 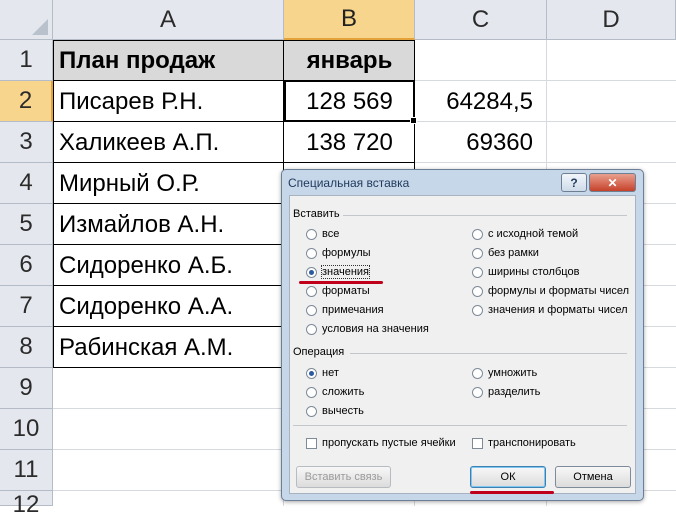 What do you see at coordinates (168, 265) in the screenshot?
I see `cell-a6: Сидоренко А.Б.` at bounding box center [168, 265].